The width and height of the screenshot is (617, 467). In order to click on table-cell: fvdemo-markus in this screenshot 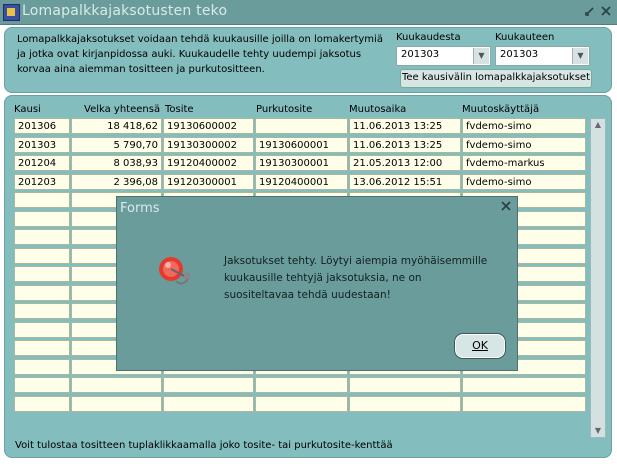, I will do `click(524, 163)`.